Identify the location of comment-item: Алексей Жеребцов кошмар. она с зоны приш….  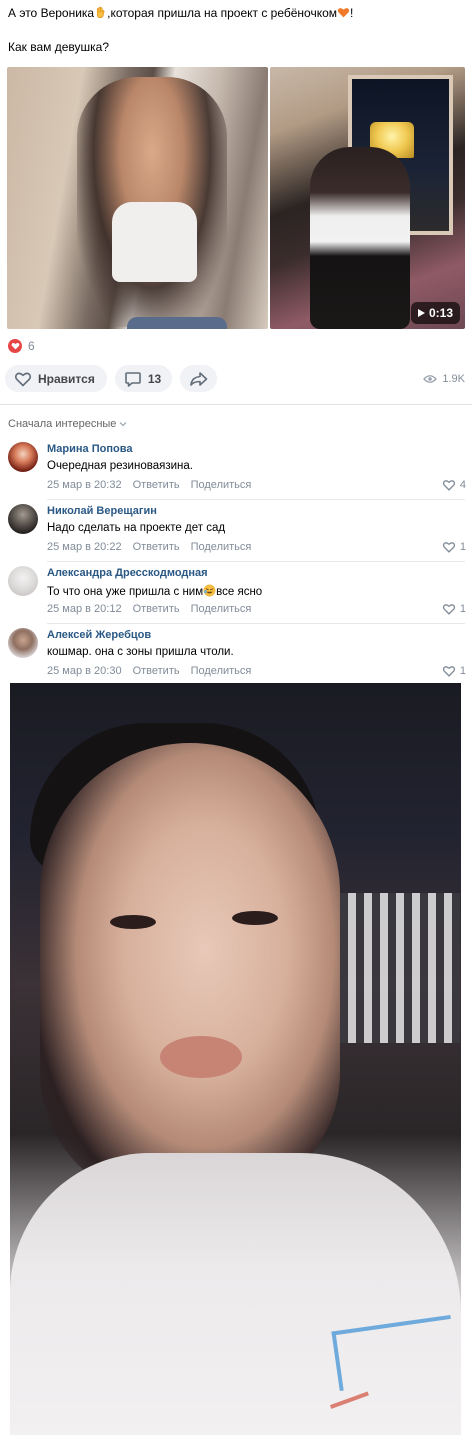
(236, 655).